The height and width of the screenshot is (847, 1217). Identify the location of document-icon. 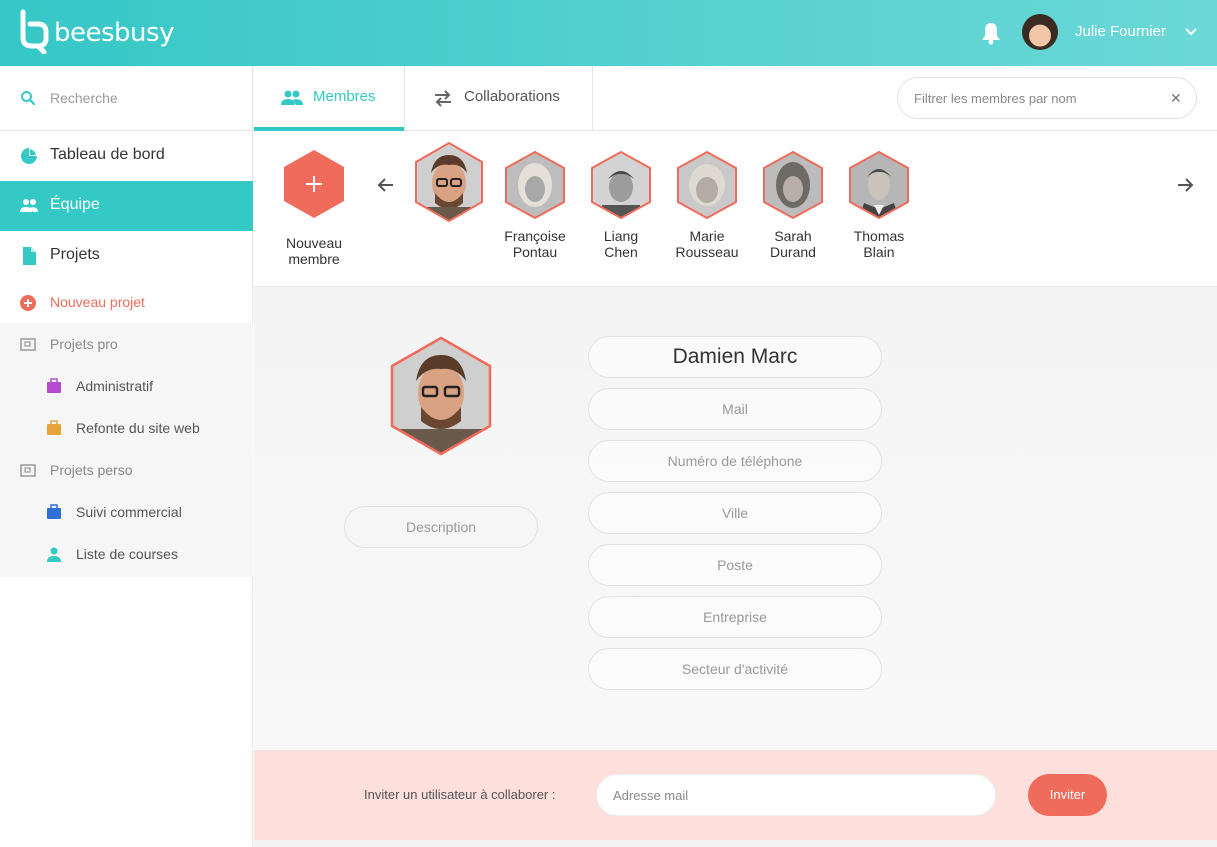
(29, 256).